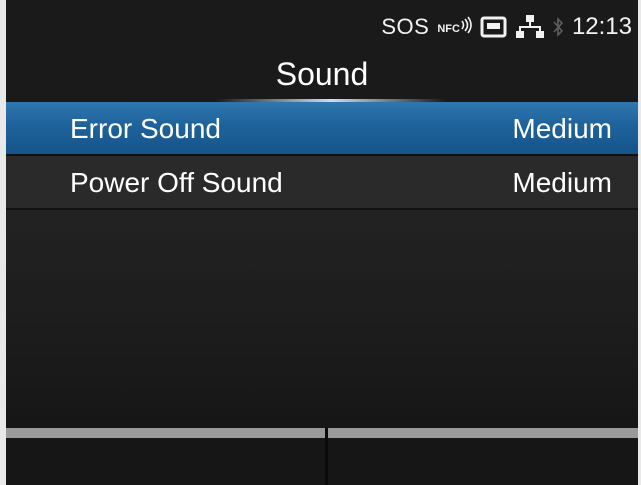  Describe the element at coordinates (145, 128) in the screenshot. I see `setting-label: Error Sound` at that location.